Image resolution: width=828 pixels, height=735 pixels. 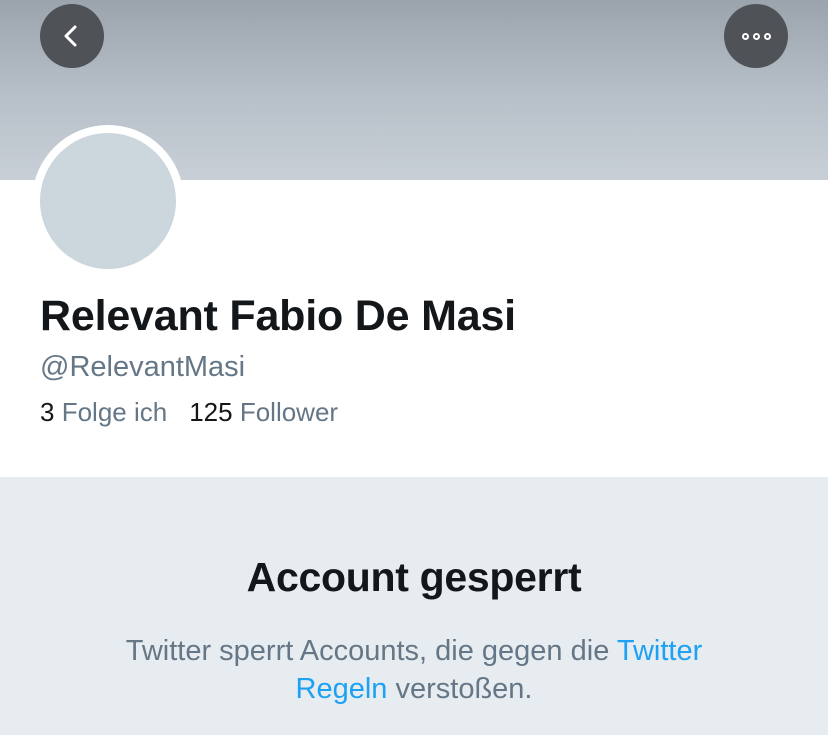 I want to click on suspended-title: Account gesperrt, so click(x=414, y=577).